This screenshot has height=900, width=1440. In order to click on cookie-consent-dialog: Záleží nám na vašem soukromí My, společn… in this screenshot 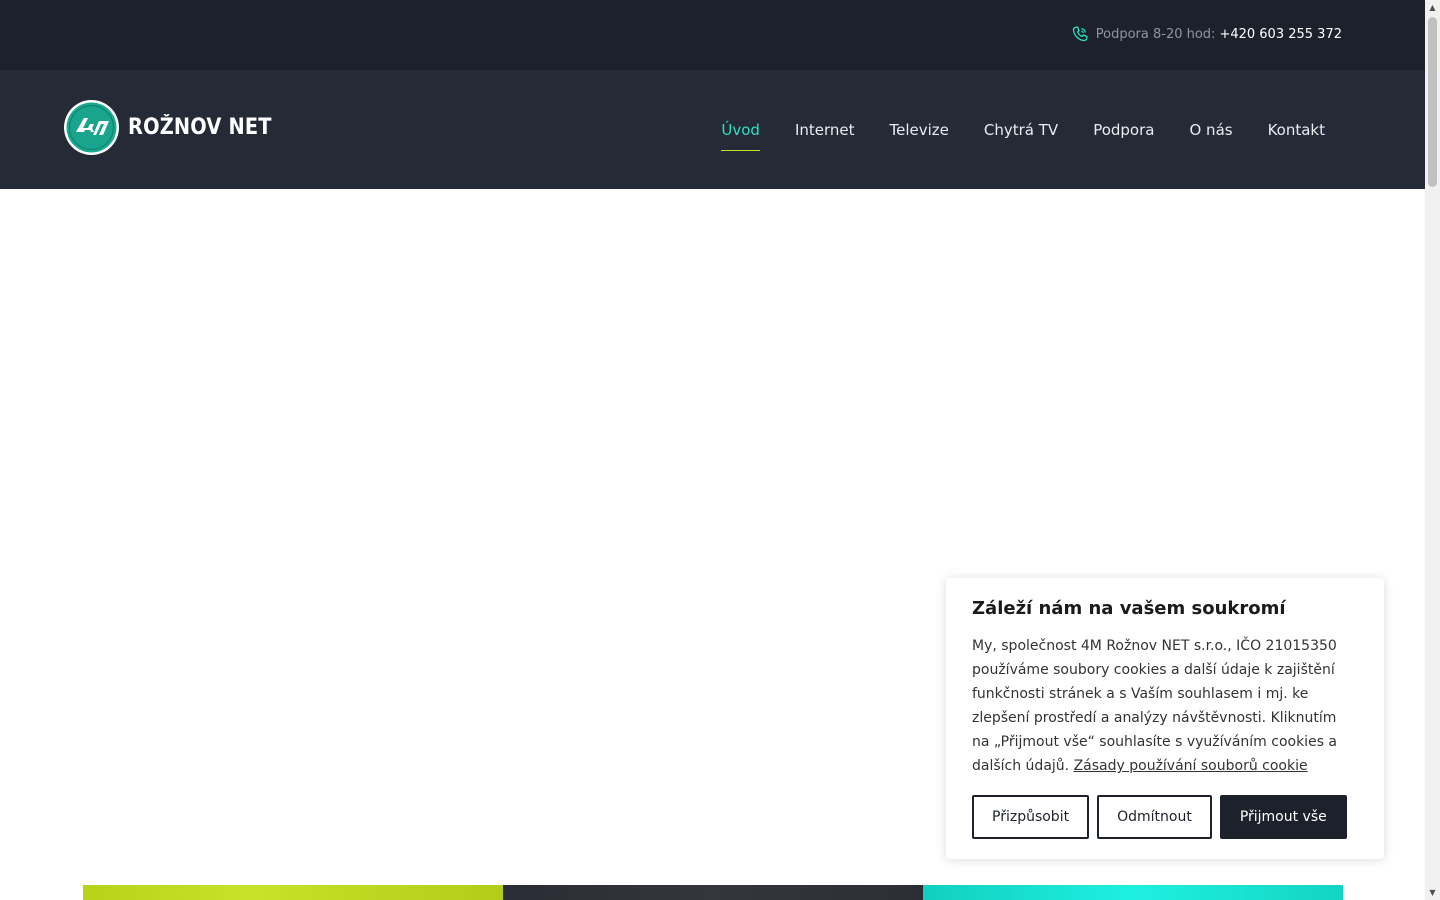, I will do `click(1165, 718)`.